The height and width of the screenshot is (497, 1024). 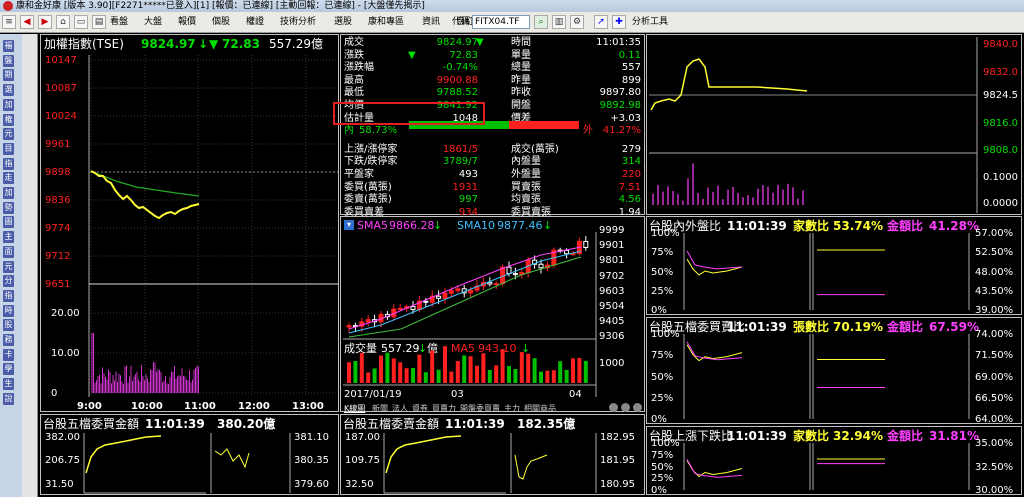 I want to click on menu-item: 個股, so click(x=221, y=22).